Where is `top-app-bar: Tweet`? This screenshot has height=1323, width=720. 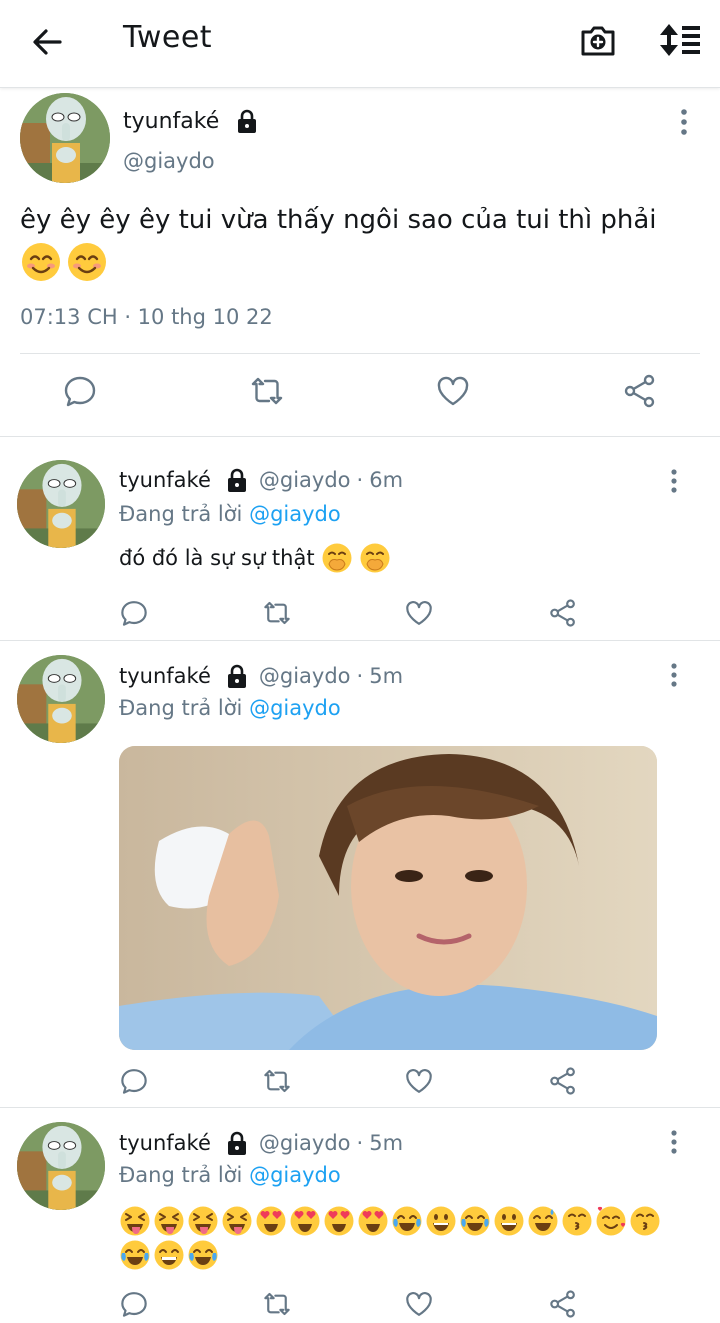 top-app-bar: Tweet is located at coordinates (360, 44).